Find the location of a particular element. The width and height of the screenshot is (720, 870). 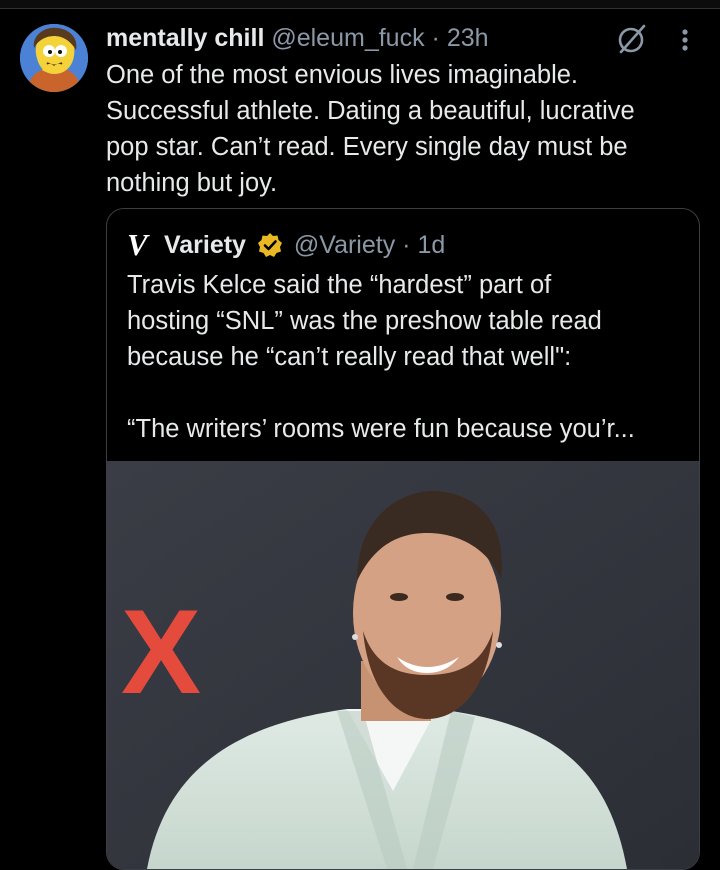

gold-verified-icon is located at coordinates (269, 245).